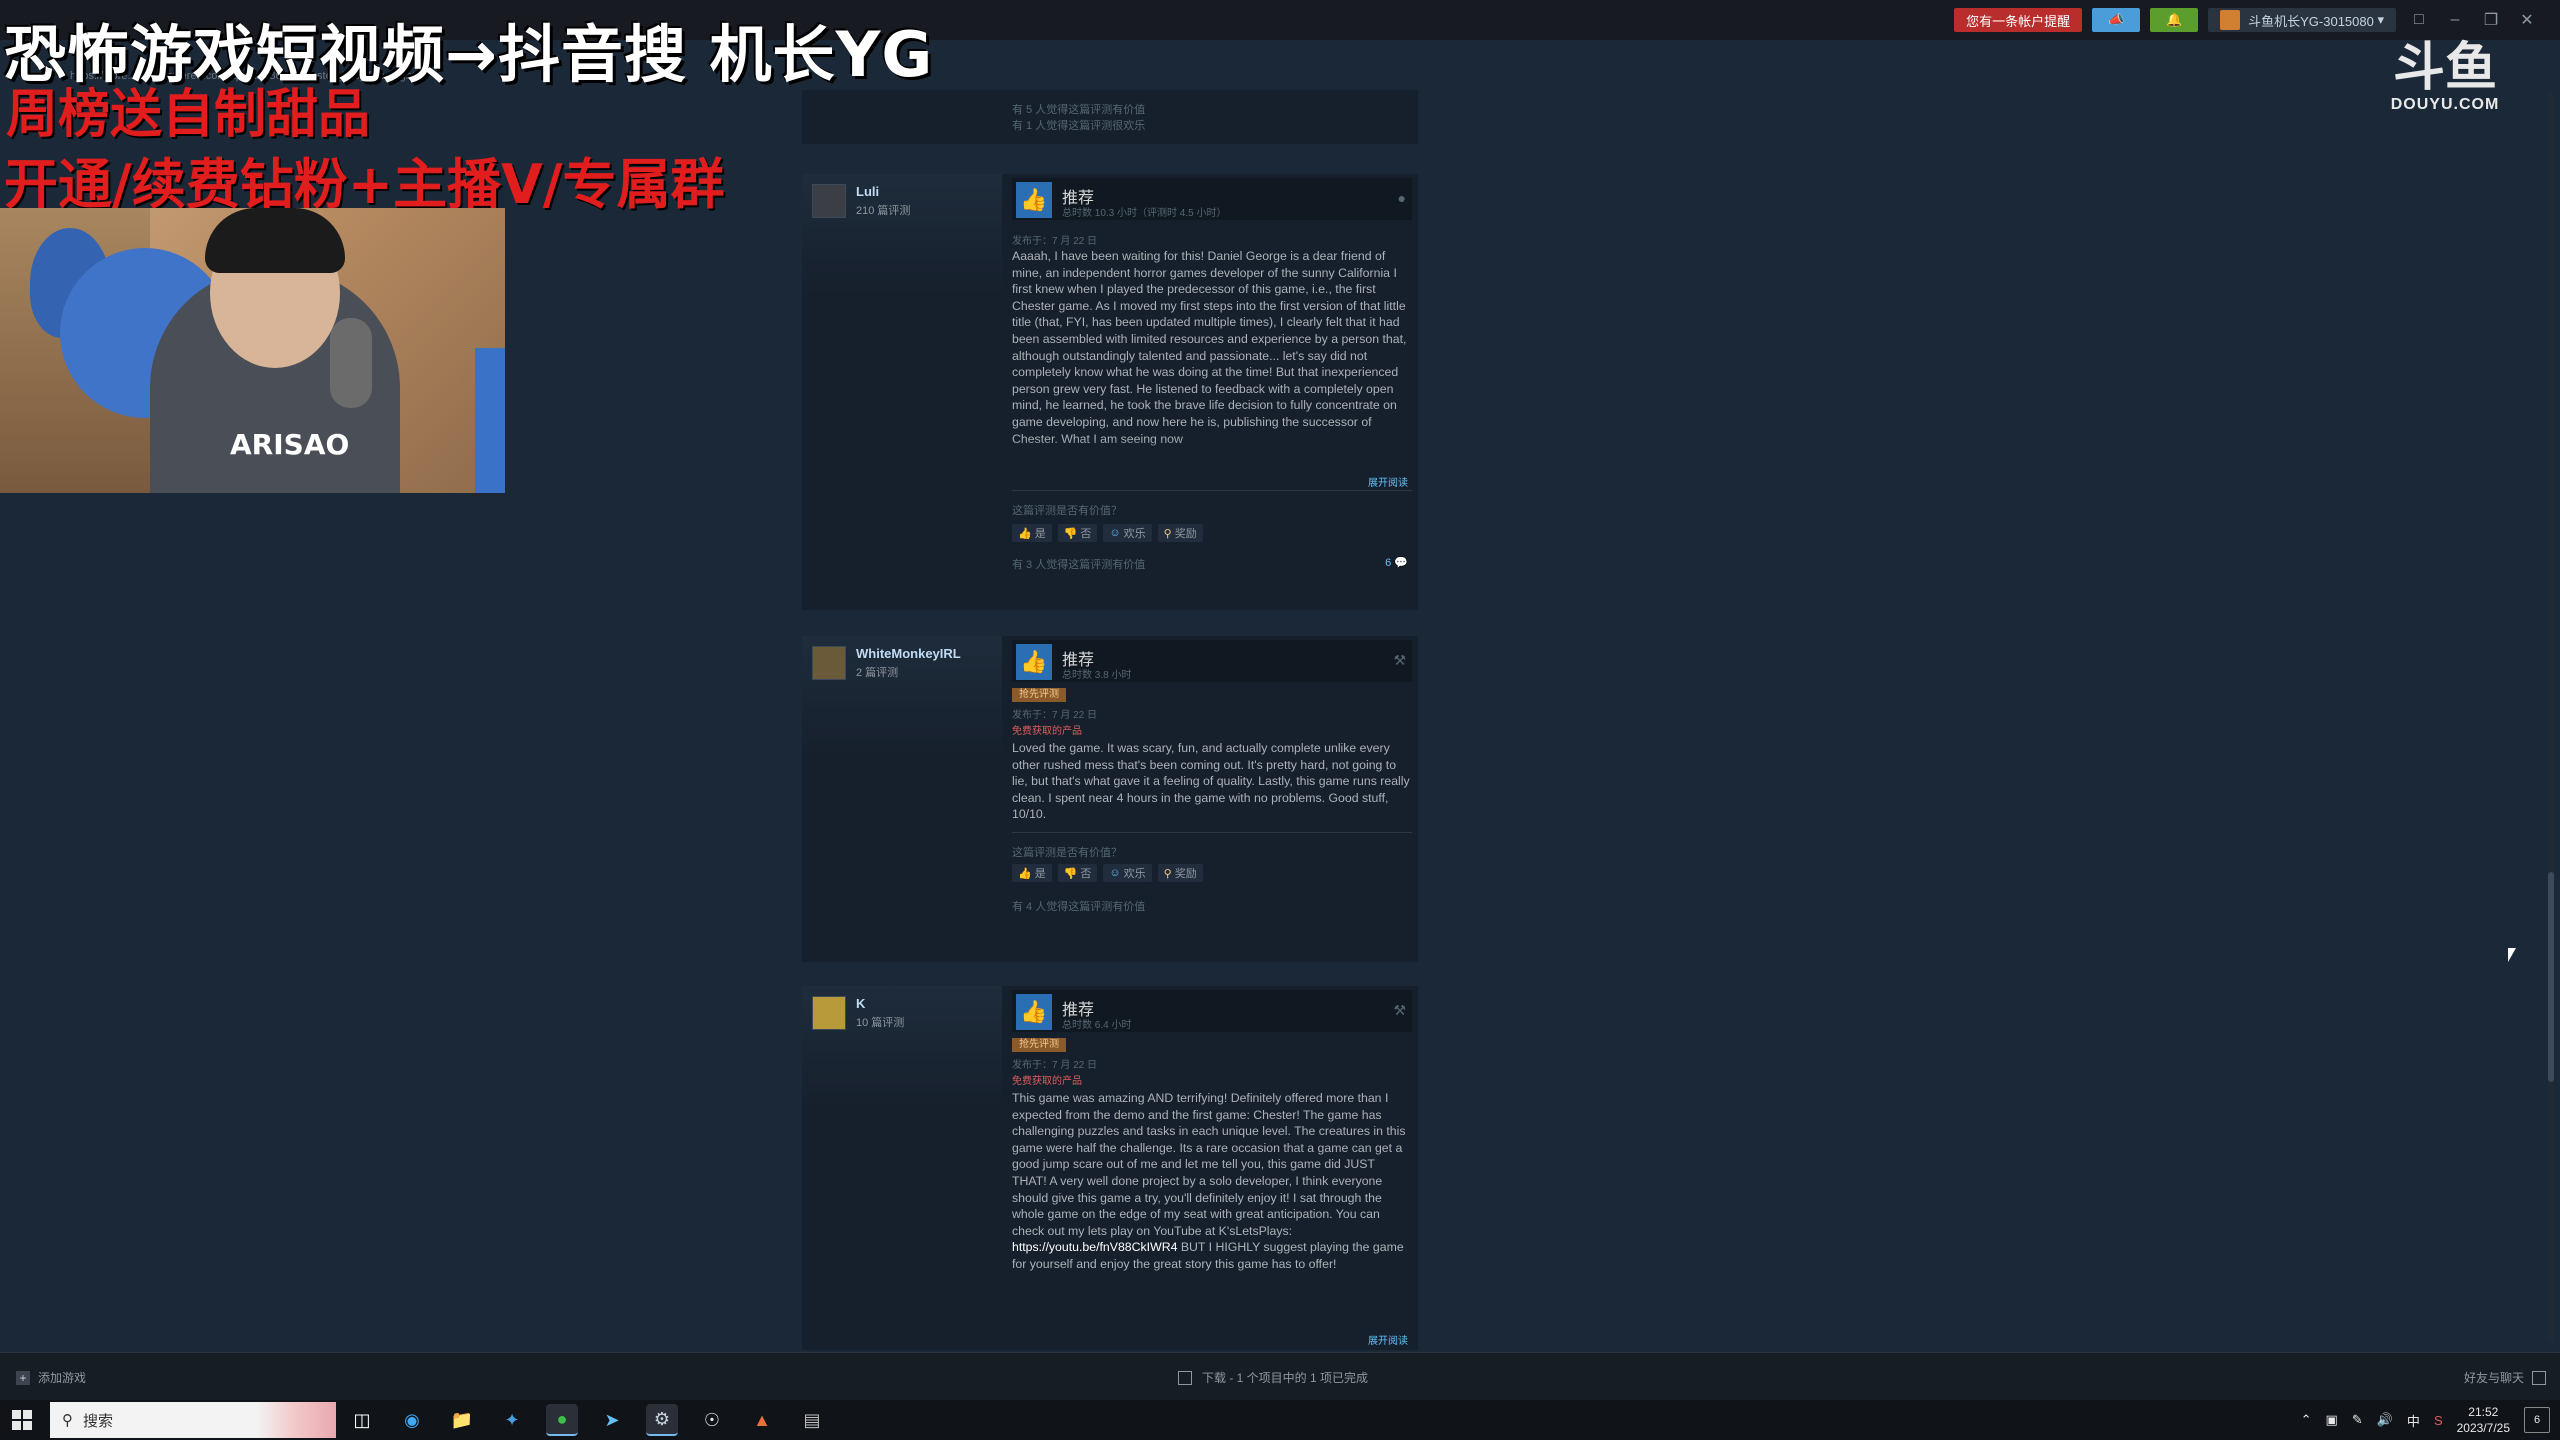 The height and width of the screenshot is (1440, 2560). What do you see at coordinates (1399, 660) in the screenshot?
I see `wrench-icon: ⚒` at bounding box center [1399, 660].